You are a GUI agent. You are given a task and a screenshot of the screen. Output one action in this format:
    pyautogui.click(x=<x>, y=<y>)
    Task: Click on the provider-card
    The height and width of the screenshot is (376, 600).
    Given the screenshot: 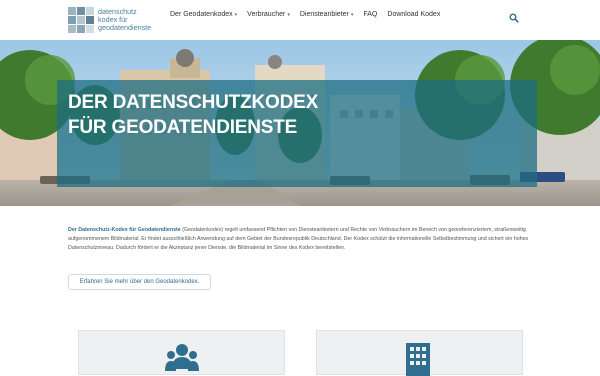 What is the action you would take?
    pyautogui.click(x=419, y=353)
    